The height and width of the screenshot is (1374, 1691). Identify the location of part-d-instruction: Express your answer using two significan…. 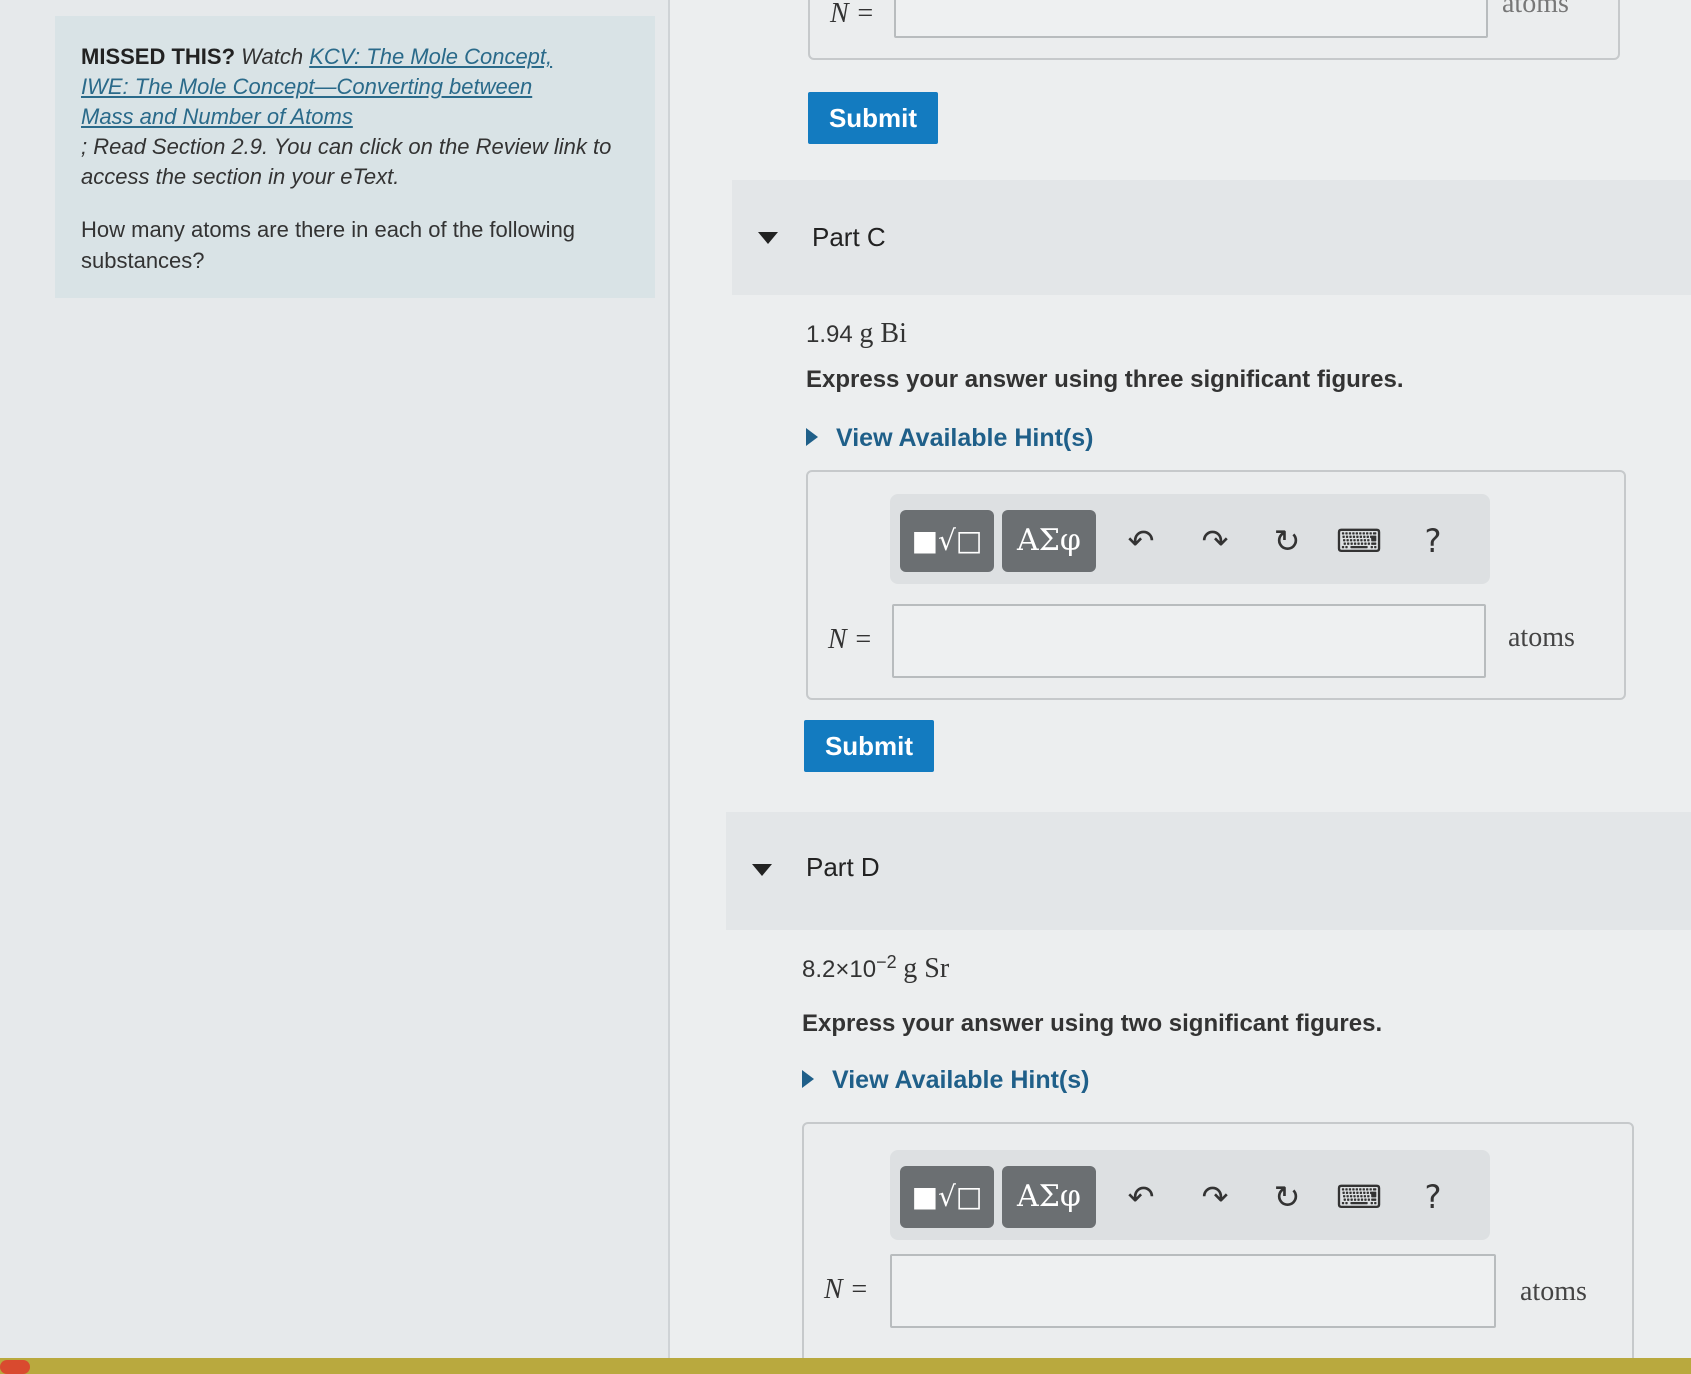
(1092, 1023).